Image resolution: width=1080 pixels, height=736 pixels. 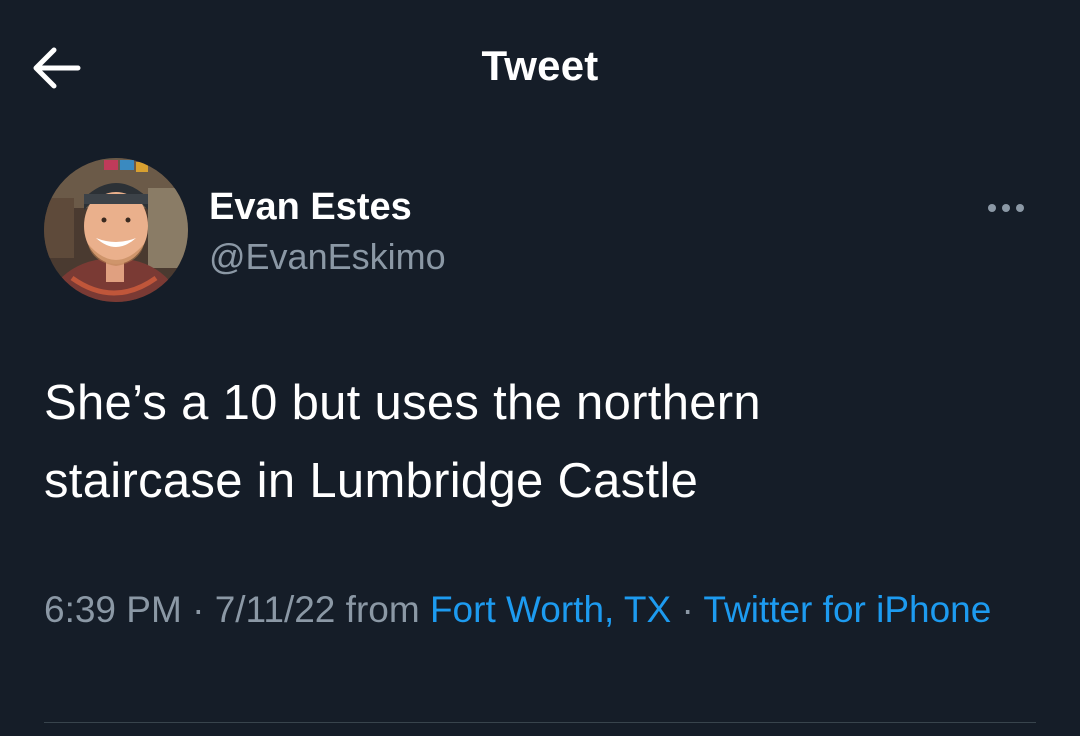 What do you see at coordinates (1006, 208) in the screenshot?
I see `more-horizontal-icon` at bounding box center [1006, 208].